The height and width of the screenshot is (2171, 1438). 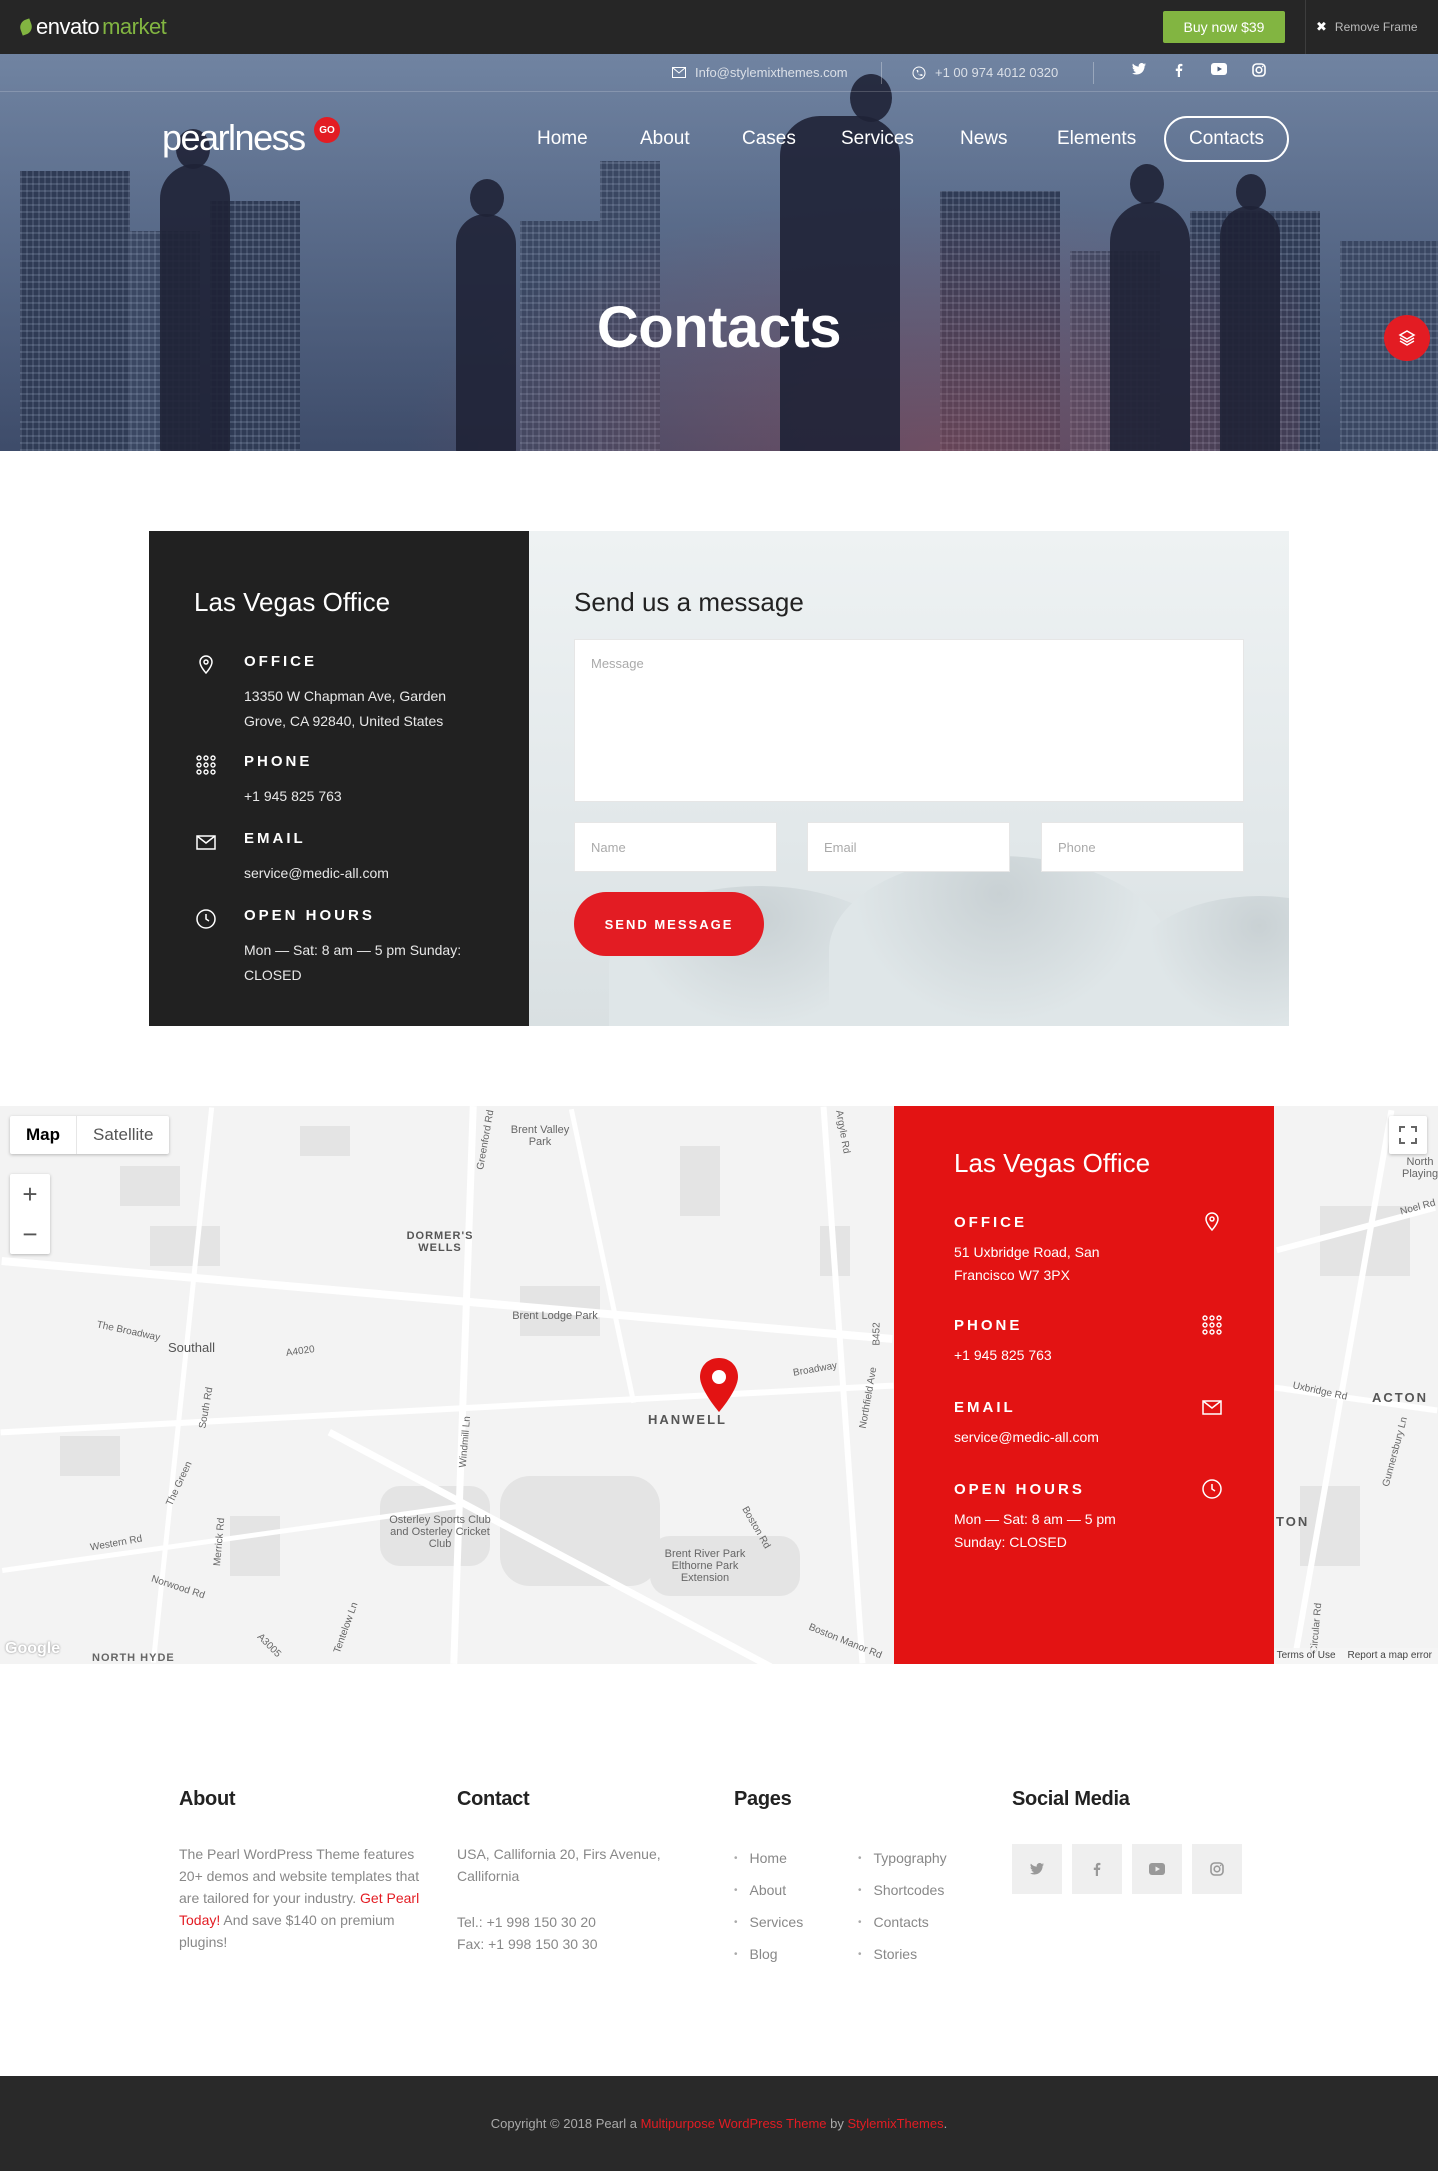 What do you see at coordinates (705, 1566) in the screenshot?
I see `map-label: Brent River Park Elthorne Park Extension` at bounding box center [705, 1566].